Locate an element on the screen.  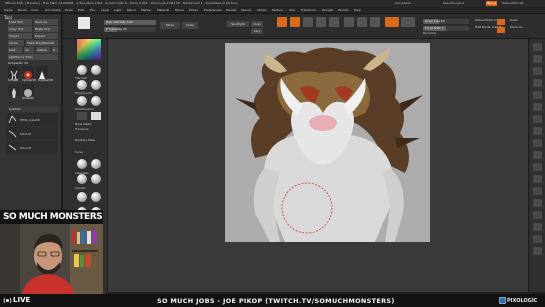
z-intensity-slider: Z Intensity 25 is located at coordinates (130, 29).